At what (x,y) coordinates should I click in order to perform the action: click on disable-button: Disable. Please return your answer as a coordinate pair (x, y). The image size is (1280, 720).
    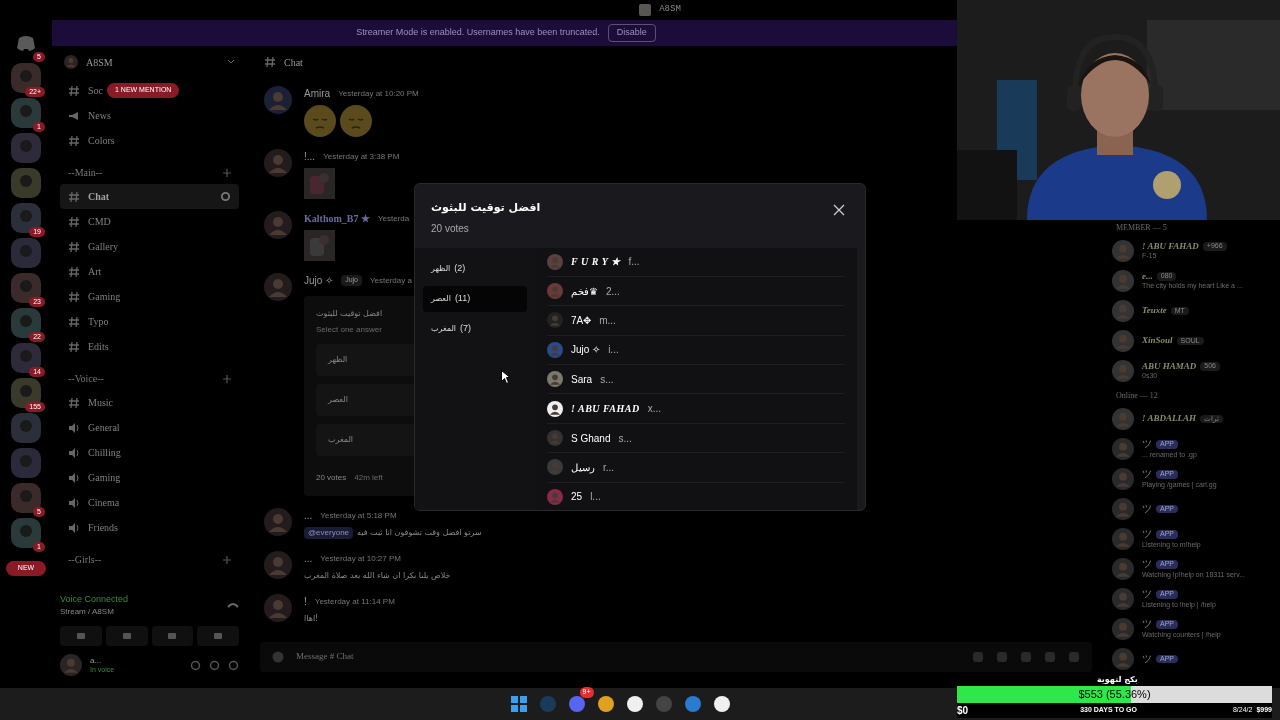
    Looking at the image, I should click on (631, 33).